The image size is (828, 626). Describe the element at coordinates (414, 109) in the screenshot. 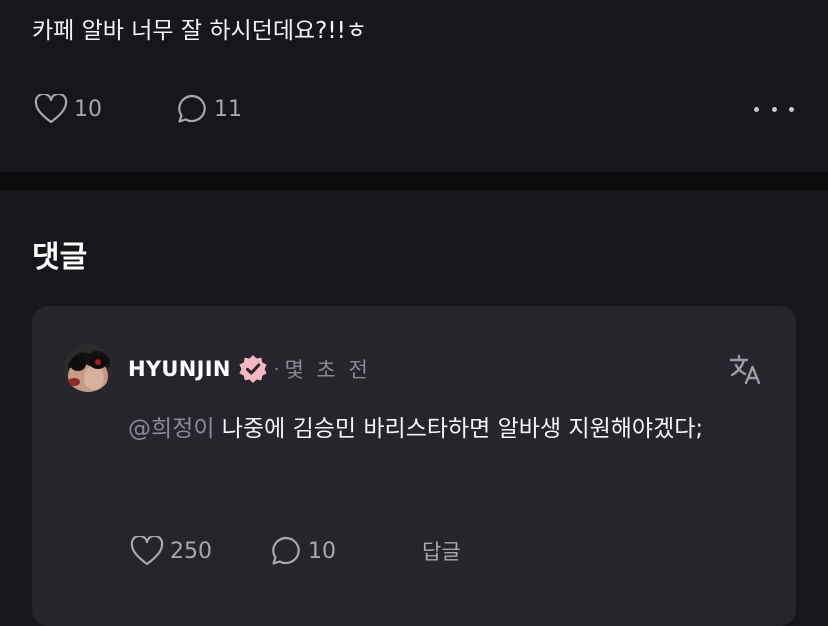

I see `post-actions: 10 11` at that location.